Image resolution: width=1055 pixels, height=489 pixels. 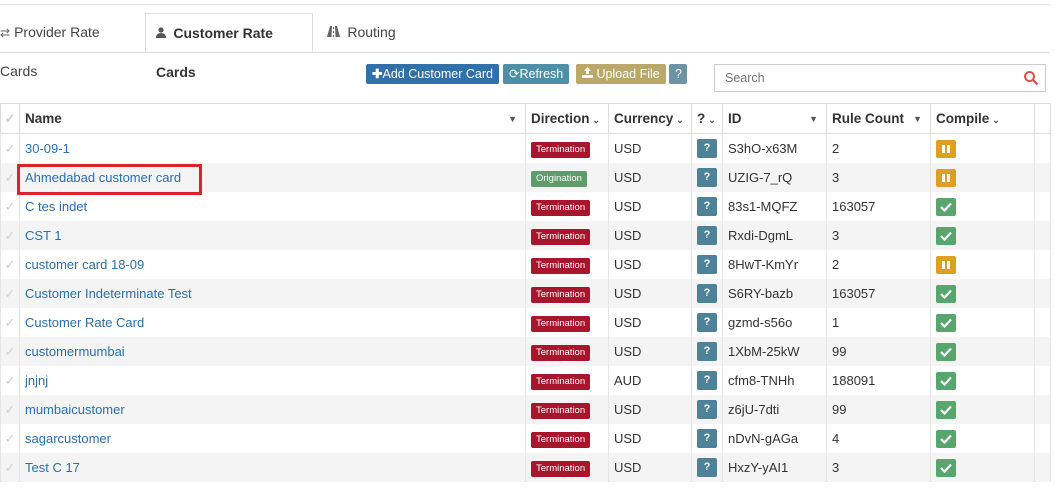 What do you see at coordinates (10, 118) in the screenshot?
I see `select-all-checkbox: ✓` at bounding box center [10, 118].